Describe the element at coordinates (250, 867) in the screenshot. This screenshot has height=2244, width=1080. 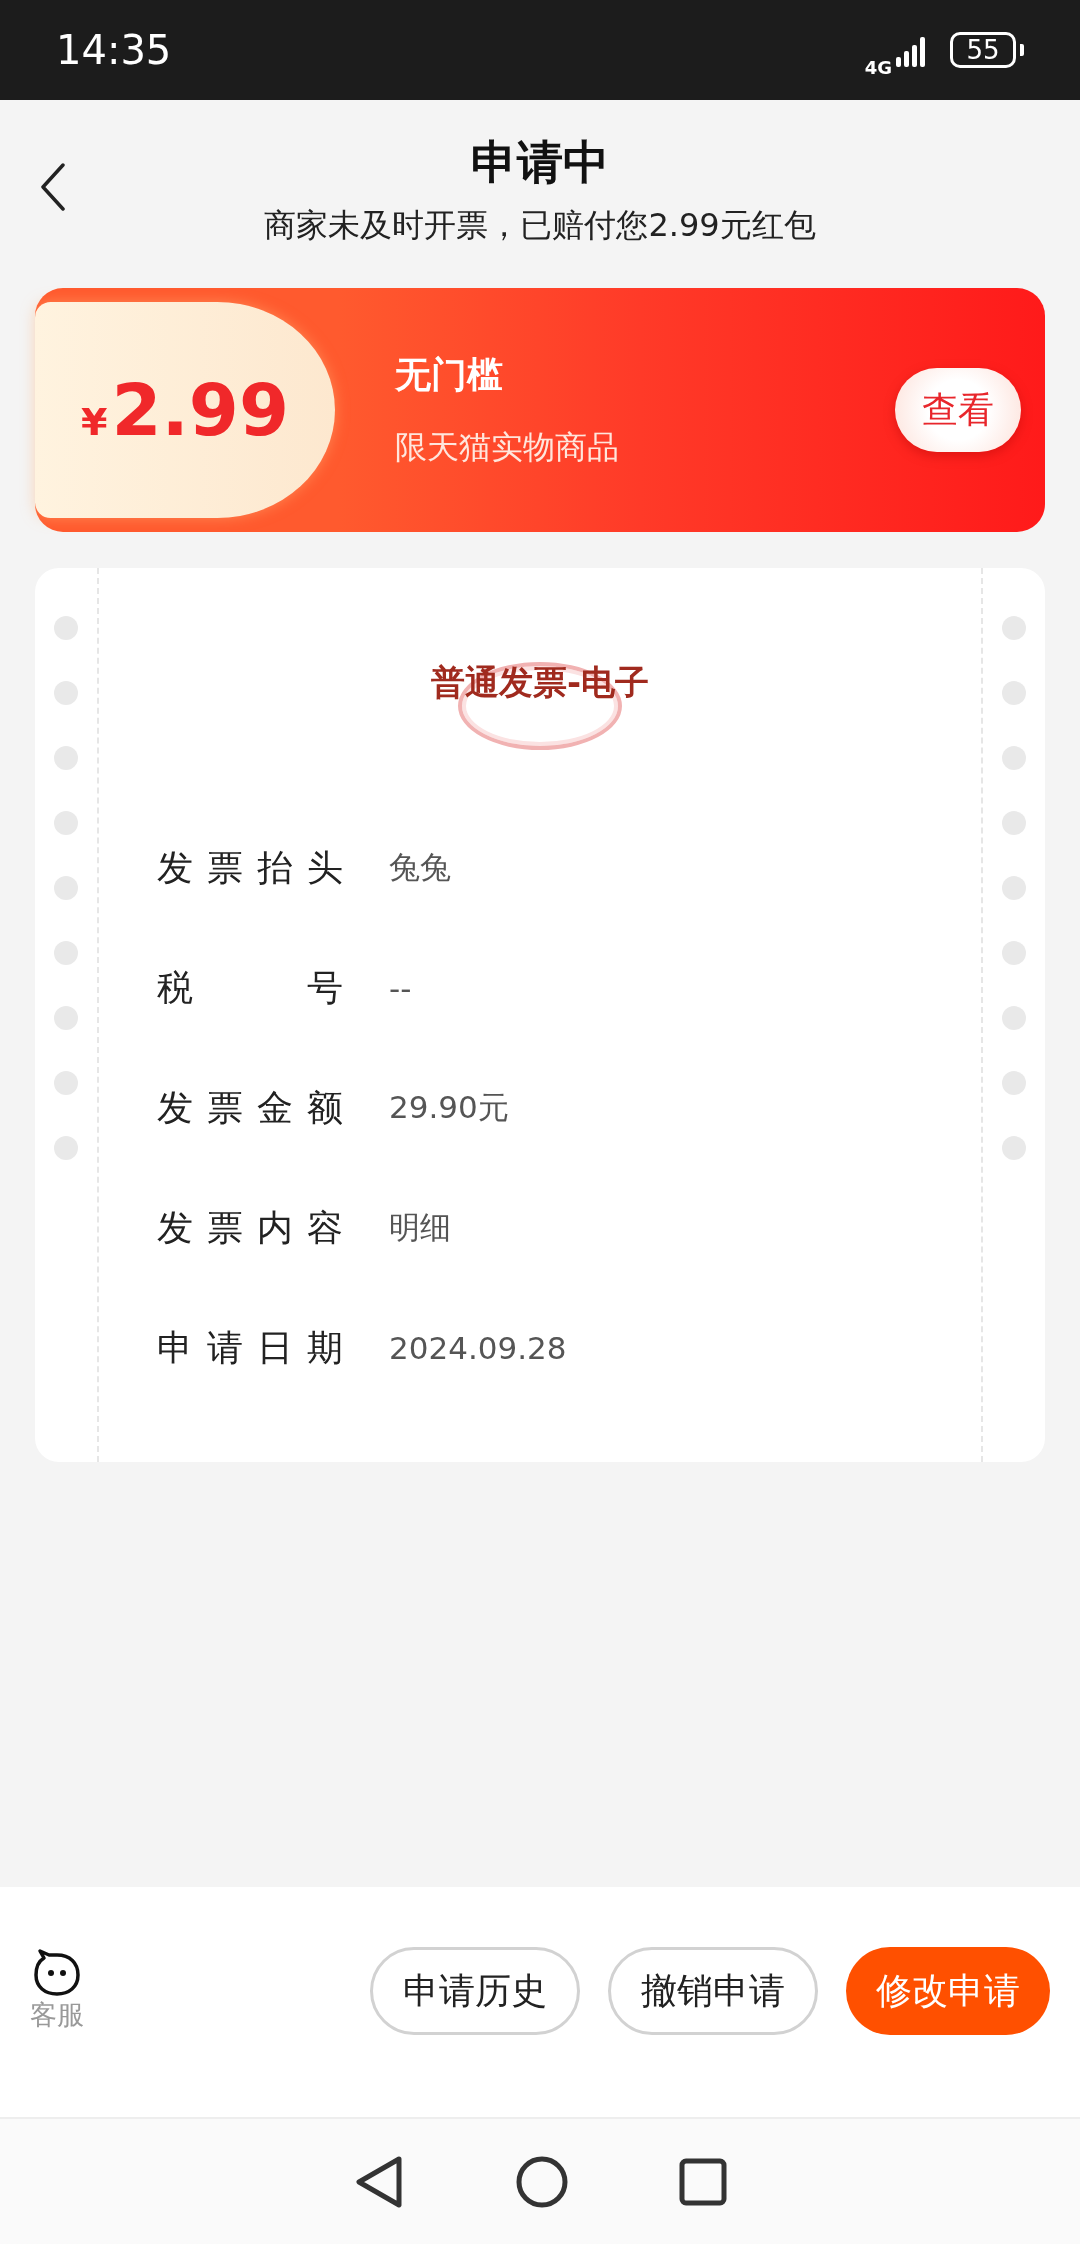
I see `field-label: 发票抬头` at that location.